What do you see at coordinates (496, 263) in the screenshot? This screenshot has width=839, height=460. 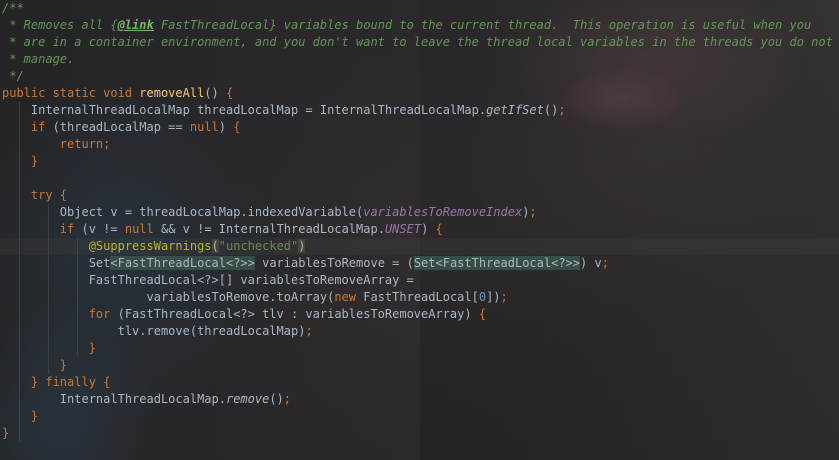 I see `code-token: Set<FastThreadLocal<?>>` at bounding box center [496, 263].